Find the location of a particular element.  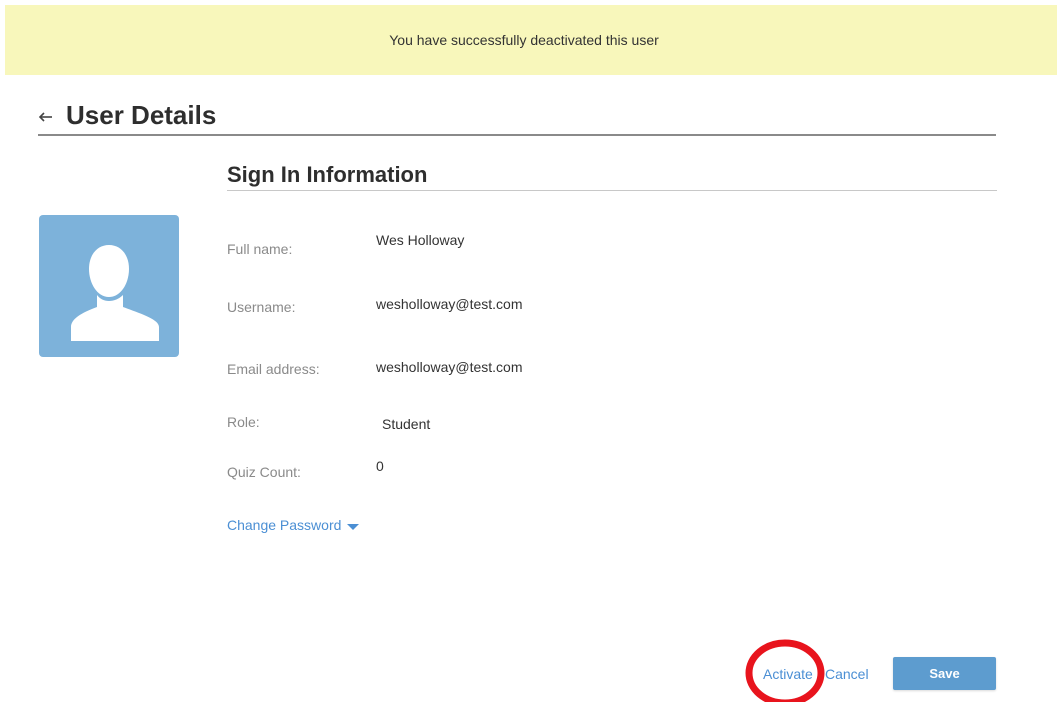

back-arrow-icon is located at coordinates (46, 117).